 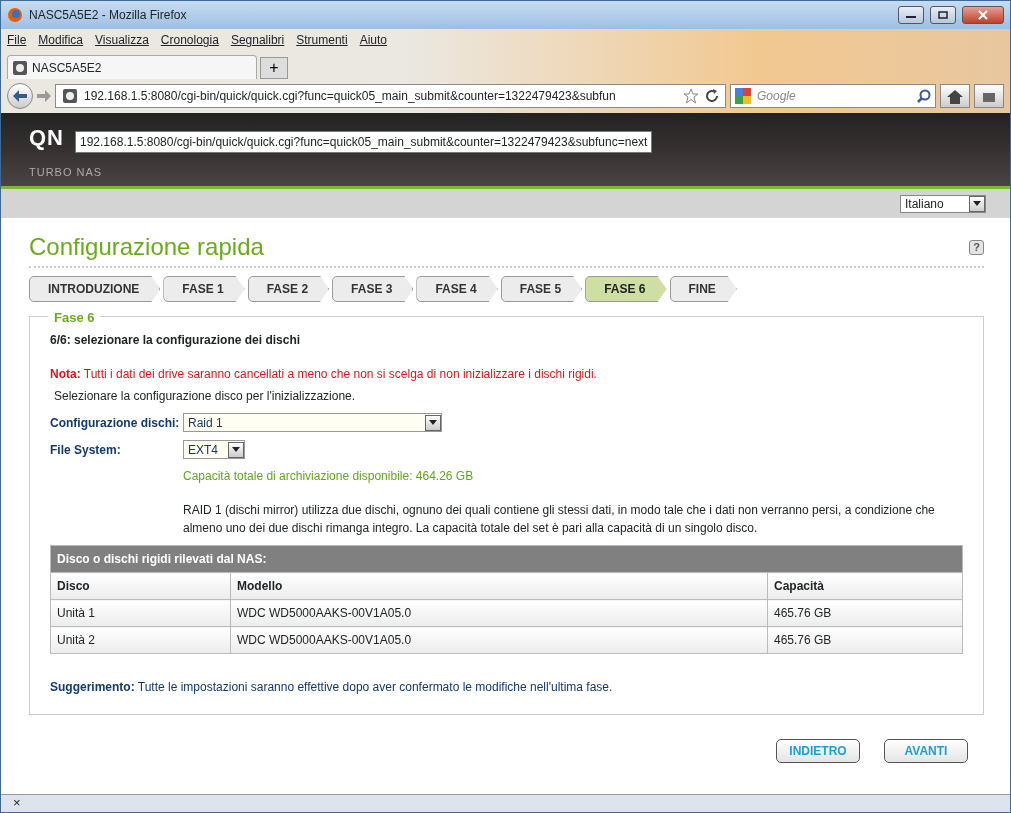 What do you see at coordinates (205, 423) in the screenshot?
I see `select-value: Raid 1` at bounding box center [205, 423].